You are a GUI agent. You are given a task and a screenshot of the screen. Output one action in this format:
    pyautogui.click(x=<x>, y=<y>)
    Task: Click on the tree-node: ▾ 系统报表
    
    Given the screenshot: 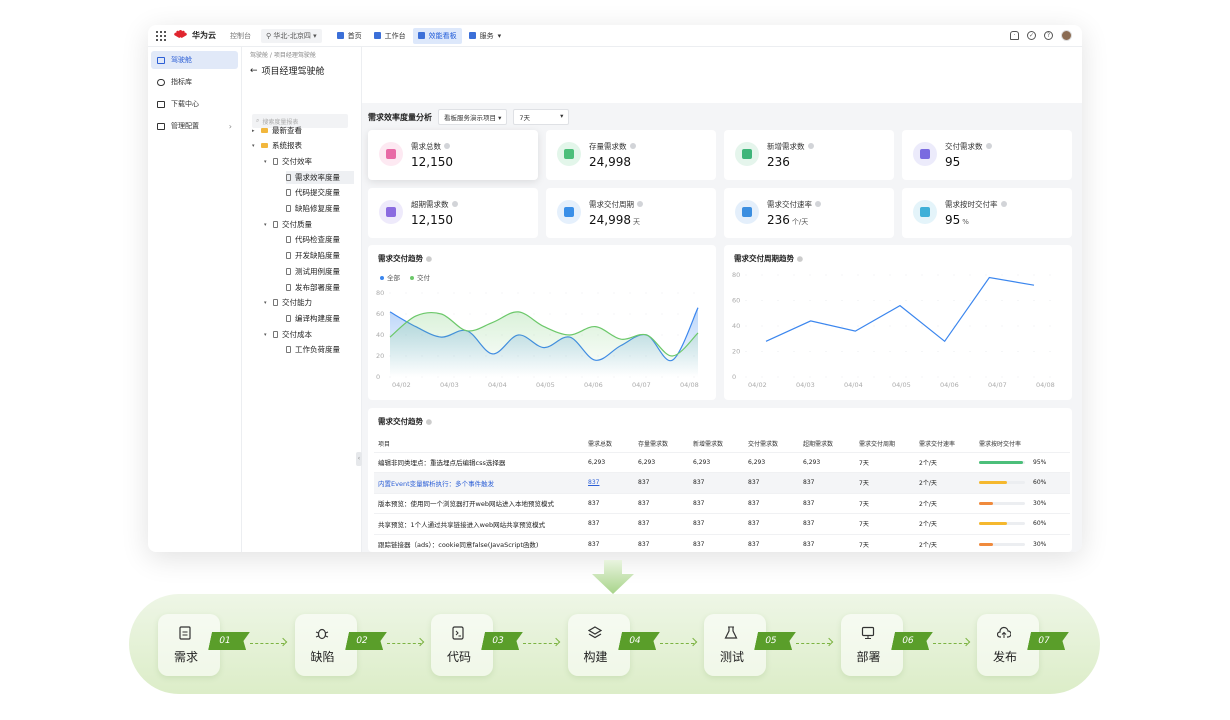 What is the action you would take?
    pyautogui.click(x=277, y=145)
    